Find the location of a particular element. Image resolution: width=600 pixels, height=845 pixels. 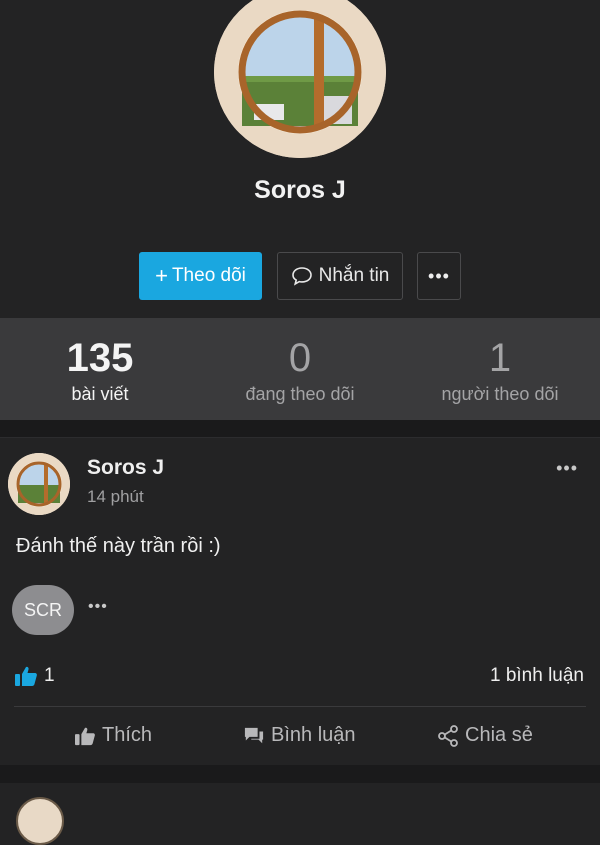

stat-followers: 1 người theo dõi is located at coordinates (500, 369).